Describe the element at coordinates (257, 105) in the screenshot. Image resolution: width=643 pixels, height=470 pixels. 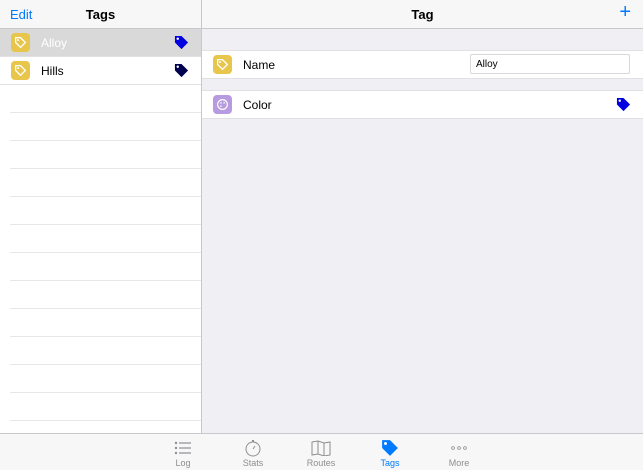
I see `color-label: Color` at that location.